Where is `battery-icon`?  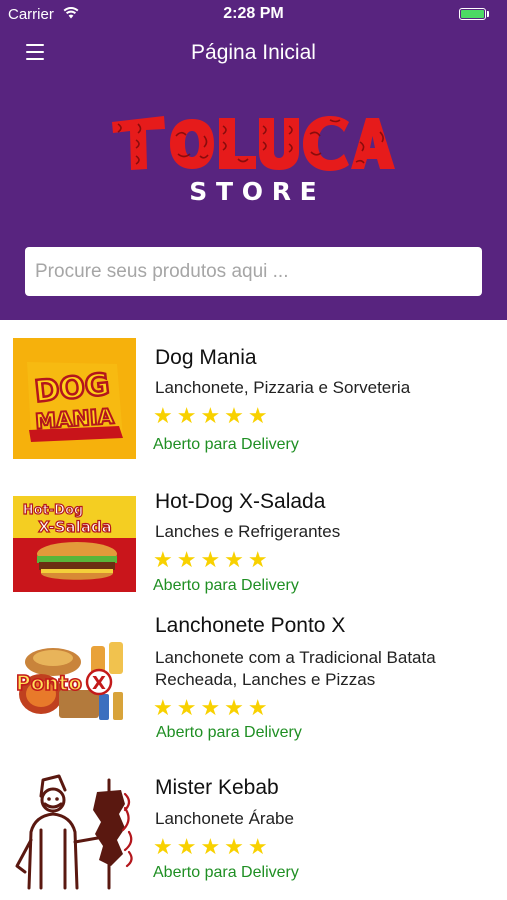
battery-icon is located at coordinates (472, 14).